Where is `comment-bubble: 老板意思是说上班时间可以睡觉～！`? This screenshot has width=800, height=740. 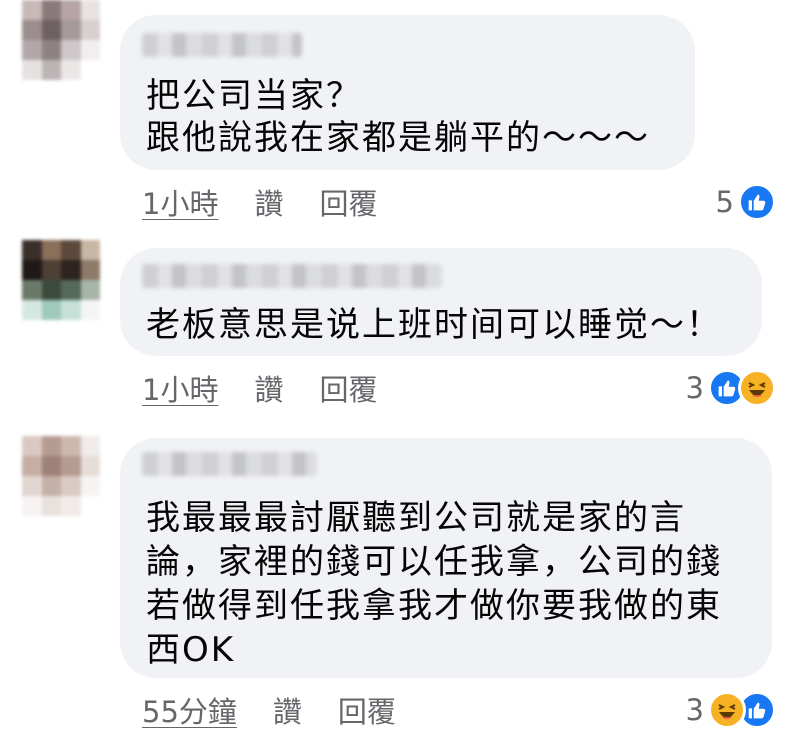 comment-bubble: 老板意思是说上班时间可以睡觉～！ is located at coordinates (441, 302).